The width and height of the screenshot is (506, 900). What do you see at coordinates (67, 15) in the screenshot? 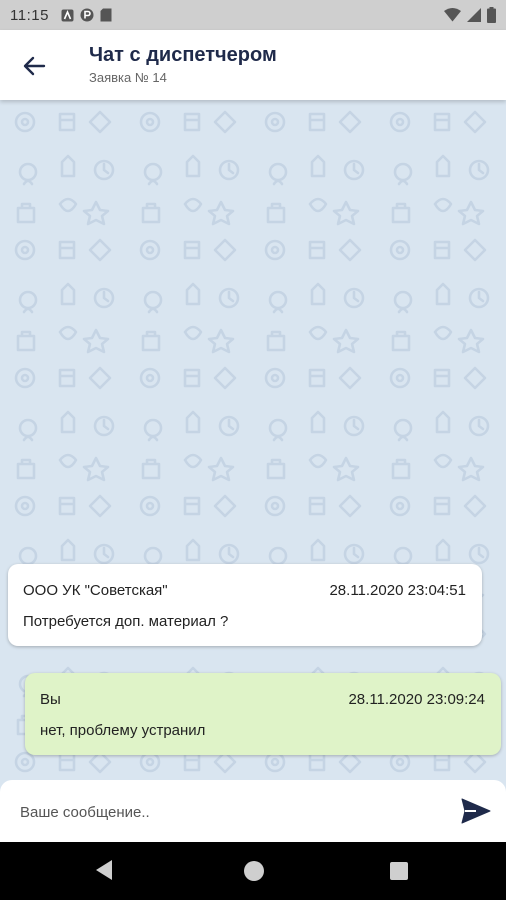
I see `notification-a-icon` at bounding box center [67, 15].